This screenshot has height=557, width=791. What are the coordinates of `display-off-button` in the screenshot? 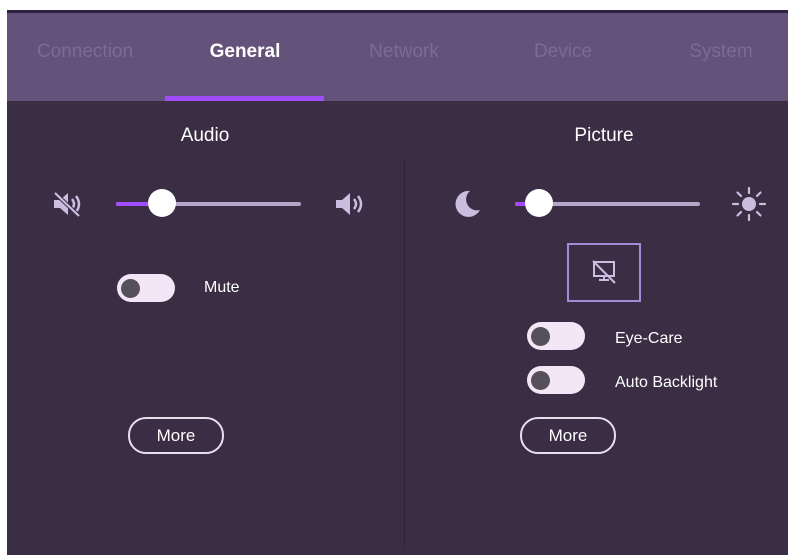 It's located at (604, 272).